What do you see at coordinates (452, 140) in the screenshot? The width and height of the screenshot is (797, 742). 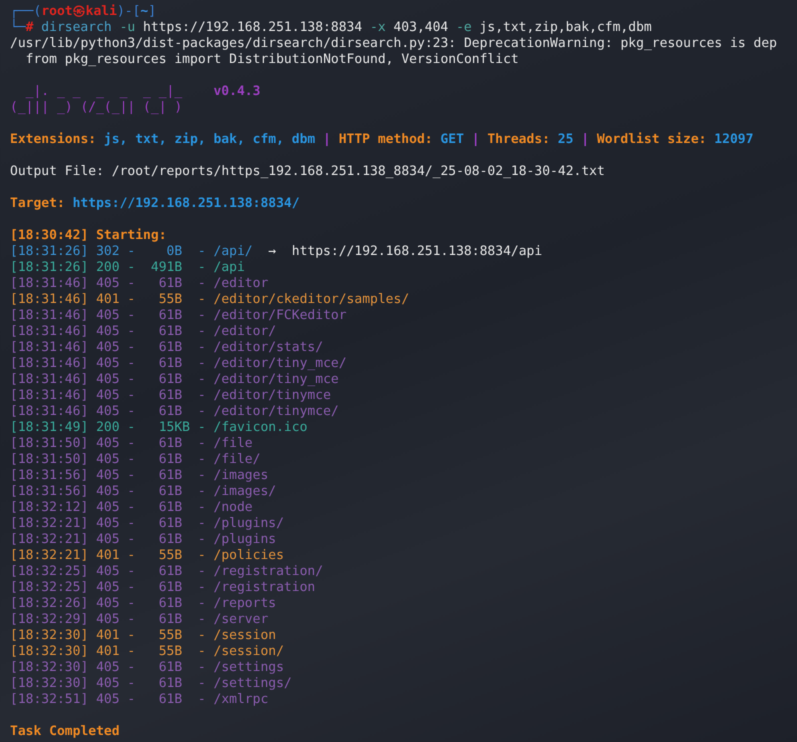 I see `summary-value: GET` at bounding box center [452, 140].